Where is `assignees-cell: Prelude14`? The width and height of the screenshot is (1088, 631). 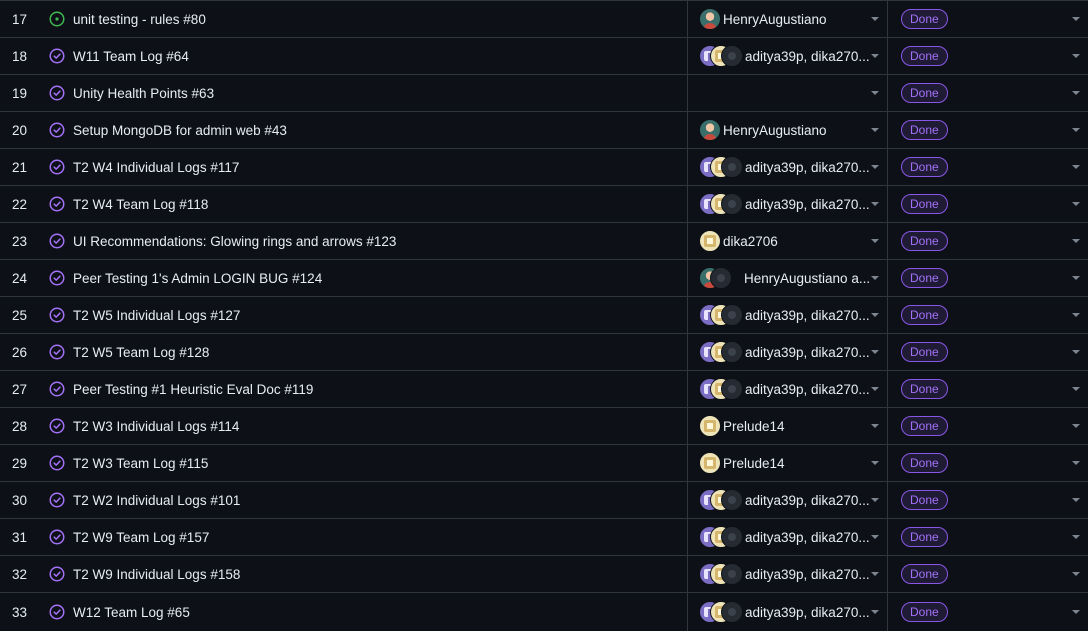 assignees-cell: Prelude14 is located at coordinates (788, 463).